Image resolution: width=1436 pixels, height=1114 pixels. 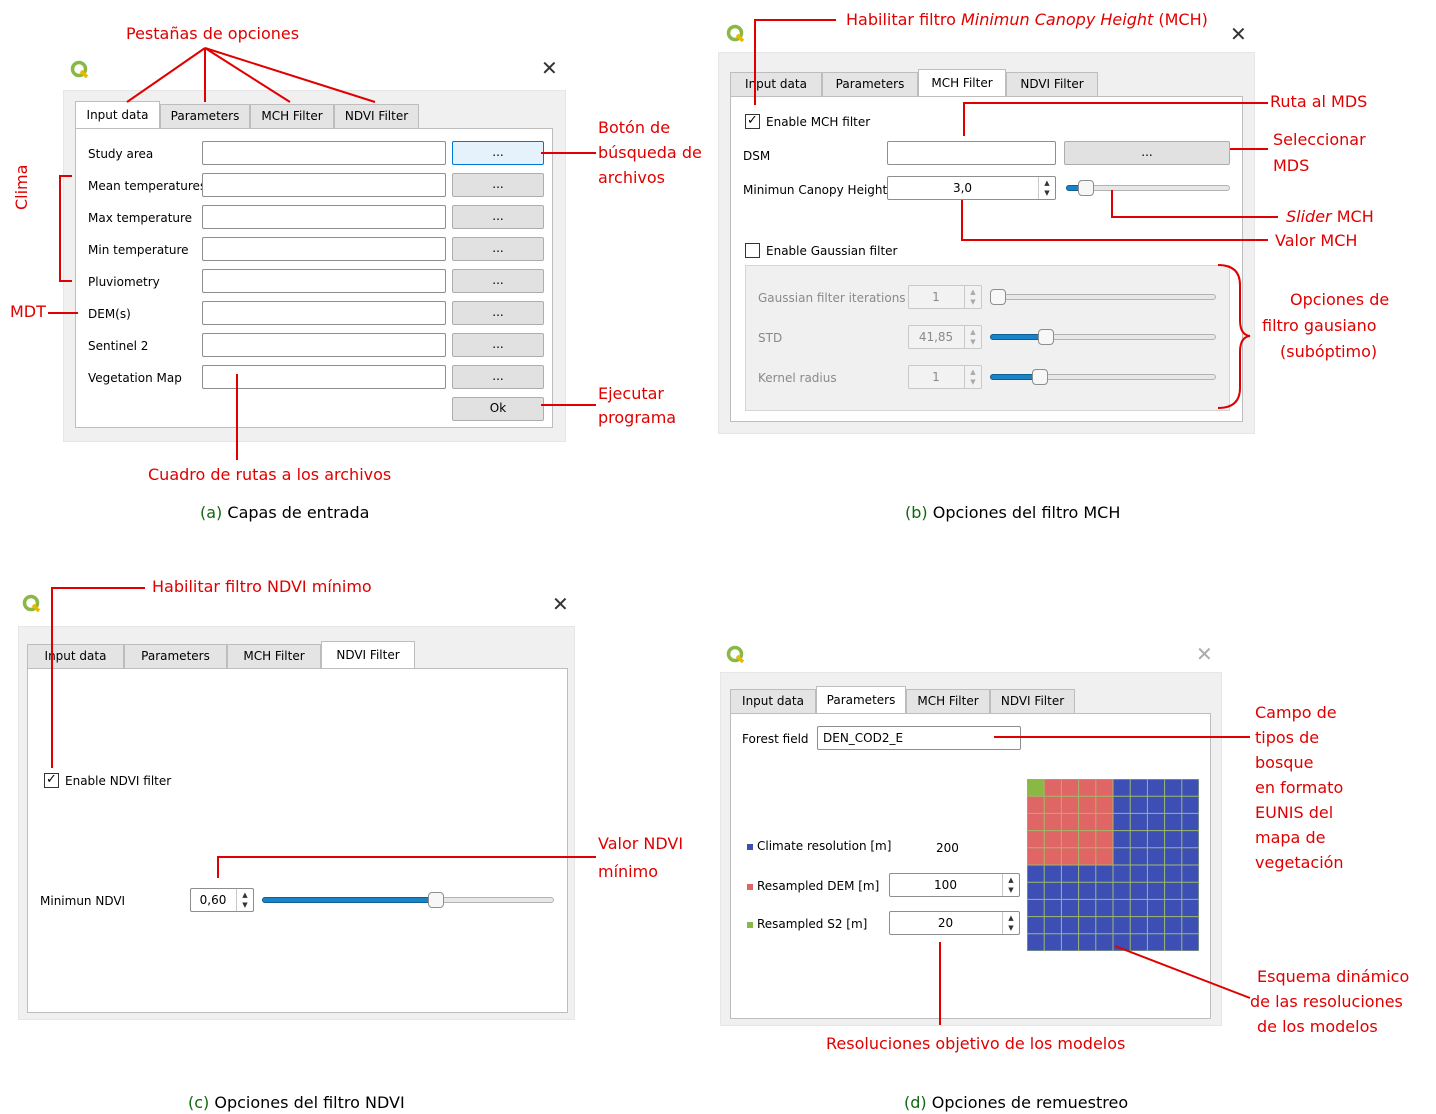 What do you see at coordinates (213, 900) in the screenshot?
I see `min-ndvi-value: 0,60` at bounding box center [213, 900].